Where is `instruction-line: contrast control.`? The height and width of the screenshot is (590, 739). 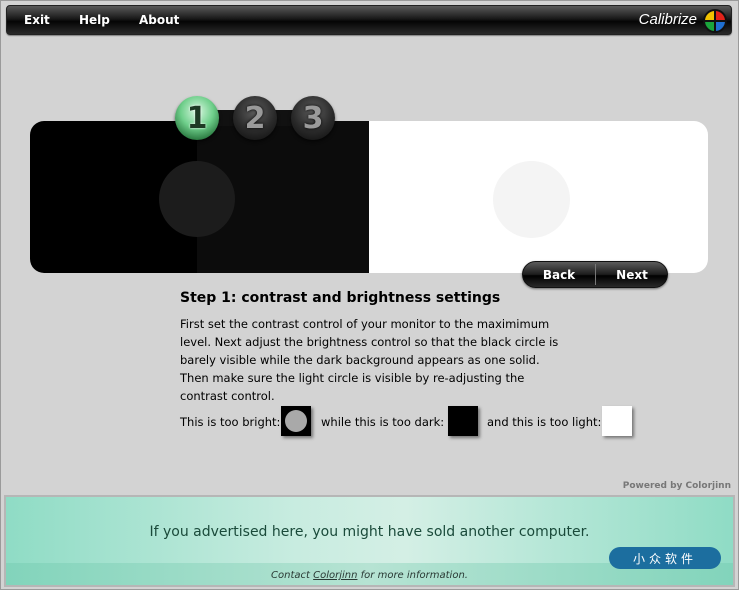 instruction-line: contrast control. is located at coordinates (227, 396).